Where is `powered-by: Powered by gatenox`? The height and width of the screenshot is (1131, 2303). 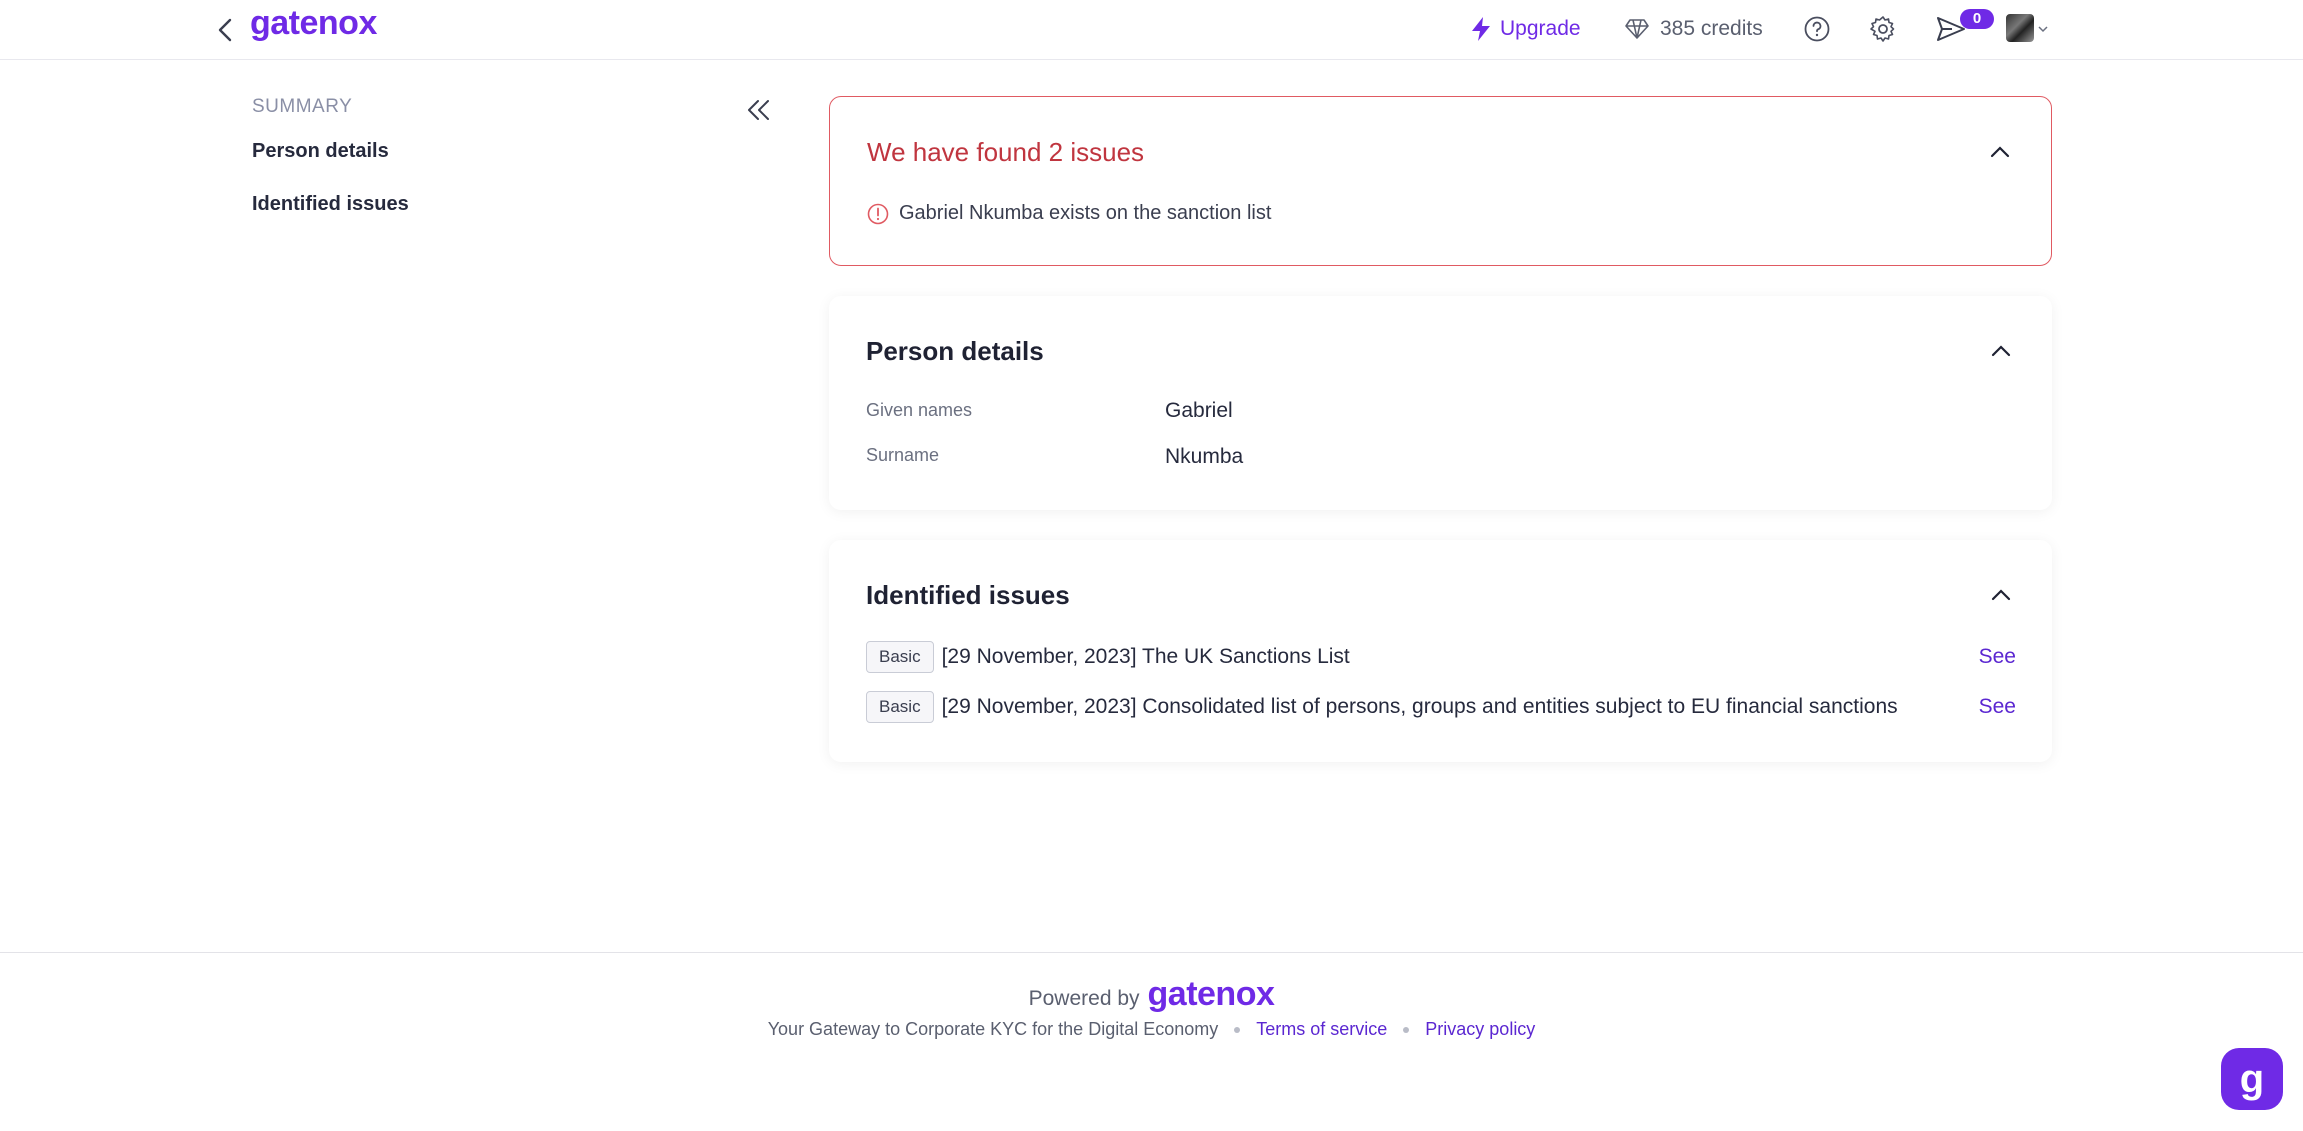
powered-by: Powered by gatenox is located at coordinates (1151, 994).